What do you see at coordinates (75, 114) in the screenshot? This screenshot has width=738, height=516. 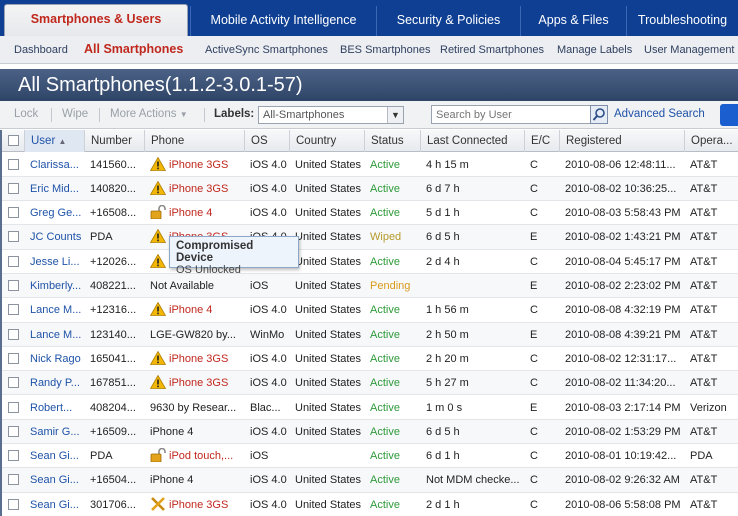 I see `wipe-button: Wipe` at bounding box center [75, 114].